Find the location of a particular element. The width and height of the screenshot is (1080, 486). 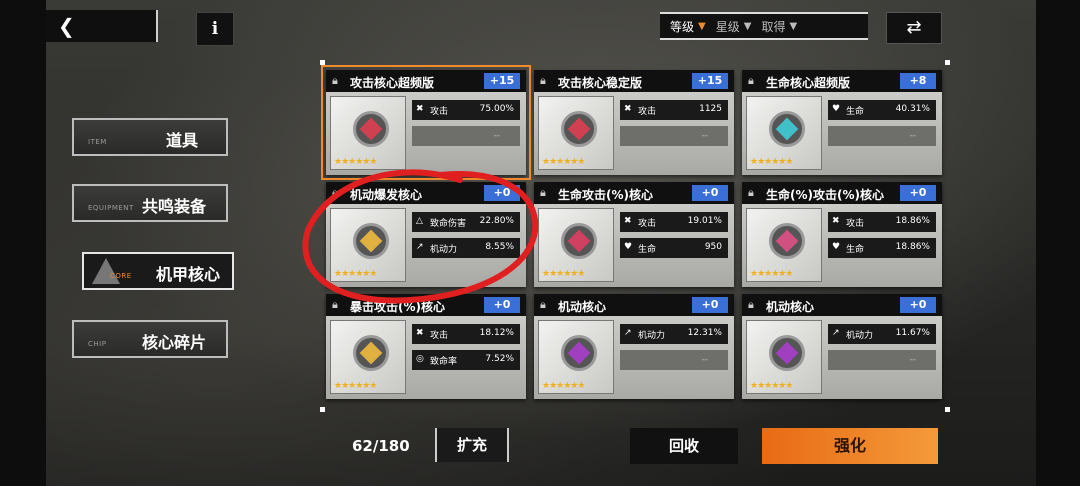

swap-arrows-icon: ⇄ is located at coordinates (914, 27).